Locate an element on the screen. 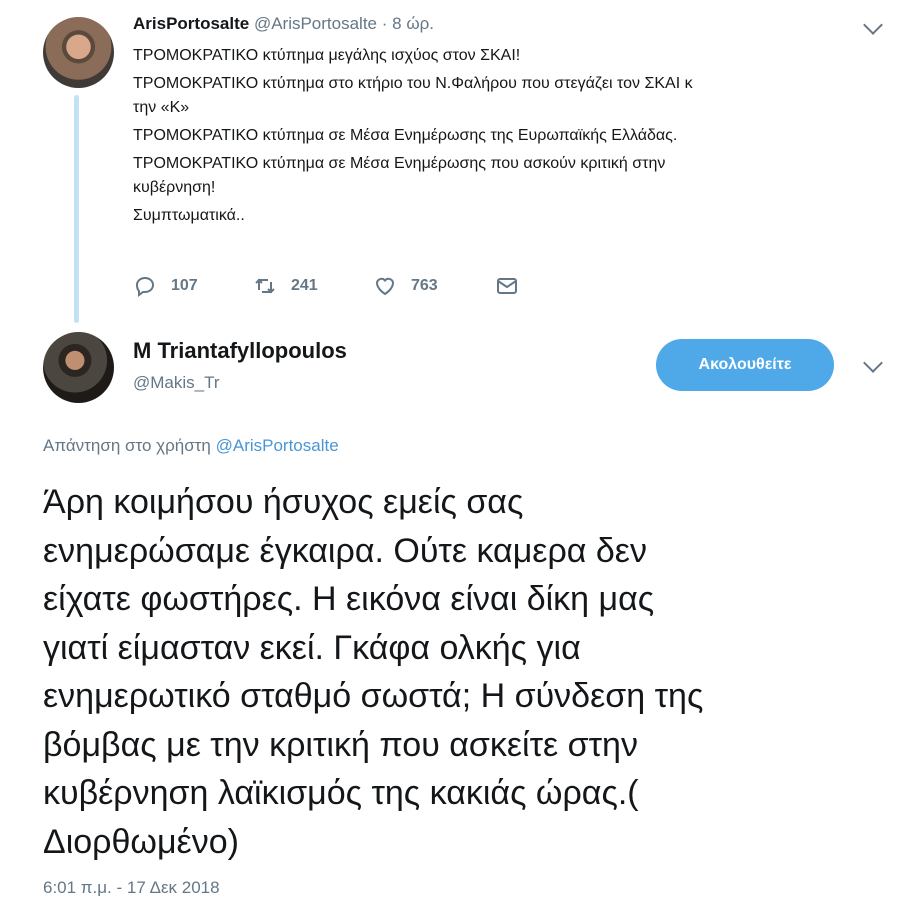  tweet-line: βόμβας με την κριτική που ασκείτε στην is located at coordinates (340, 744).